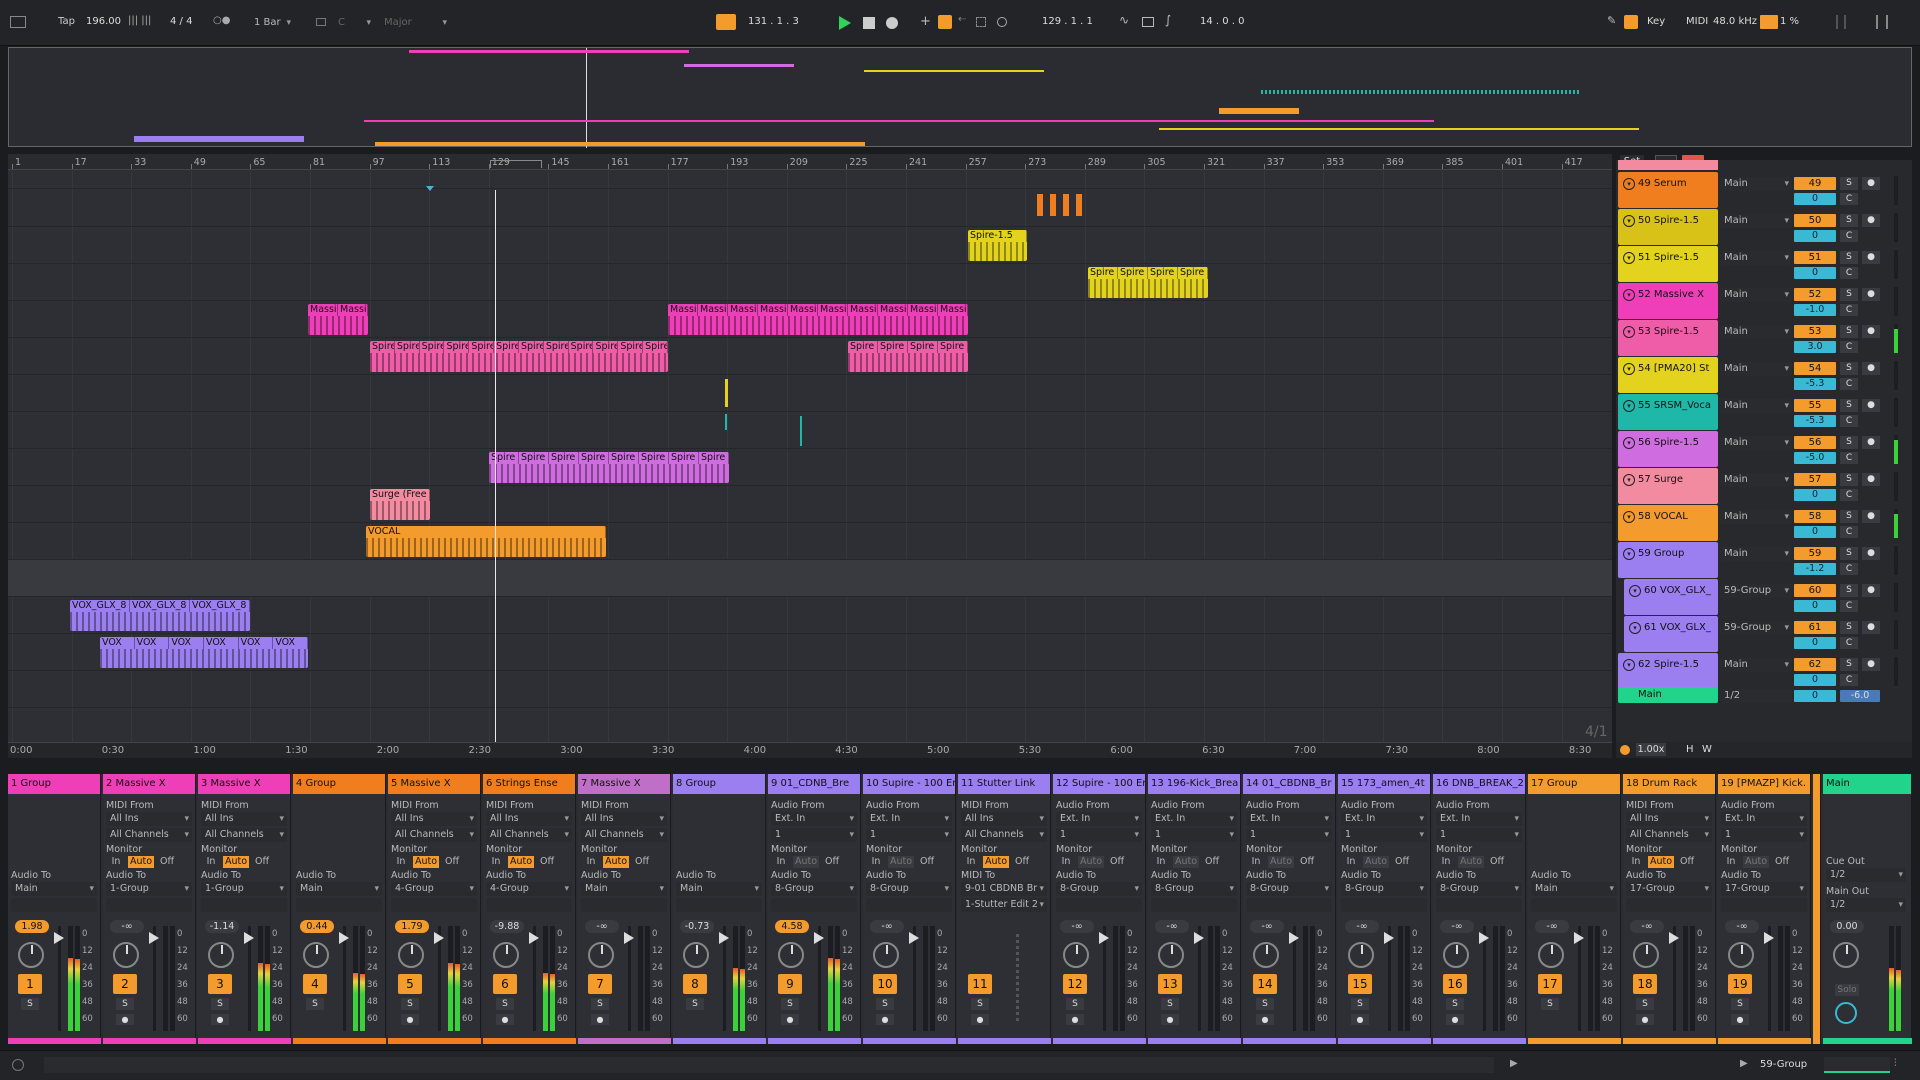  Describe the element at coordinates (1866, 875) in the screenshot. I see `cue-out-select: 1/2` at that location.